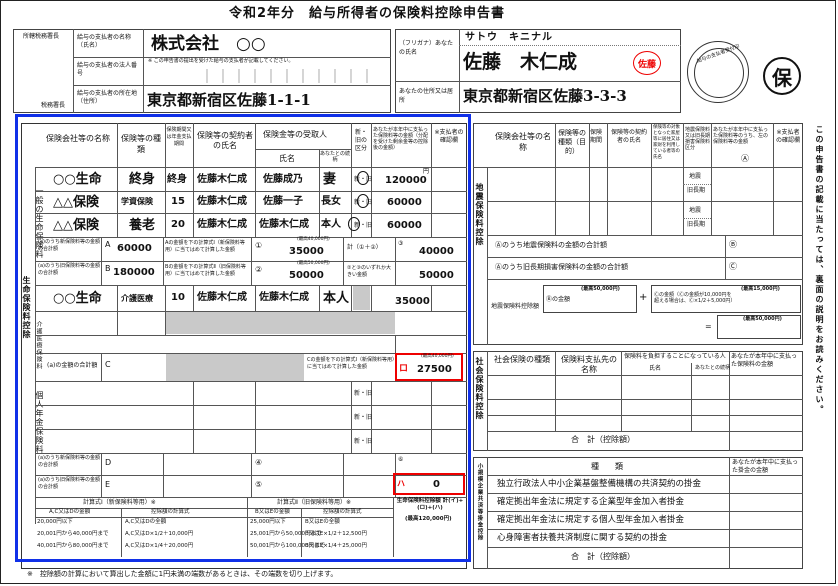 Image resolution: width=838 pixels, height=586 pixels. Describe the element at coordinates (695, 211) in the screenshot. I see `quake2-kind-quake: 地震` at that location.